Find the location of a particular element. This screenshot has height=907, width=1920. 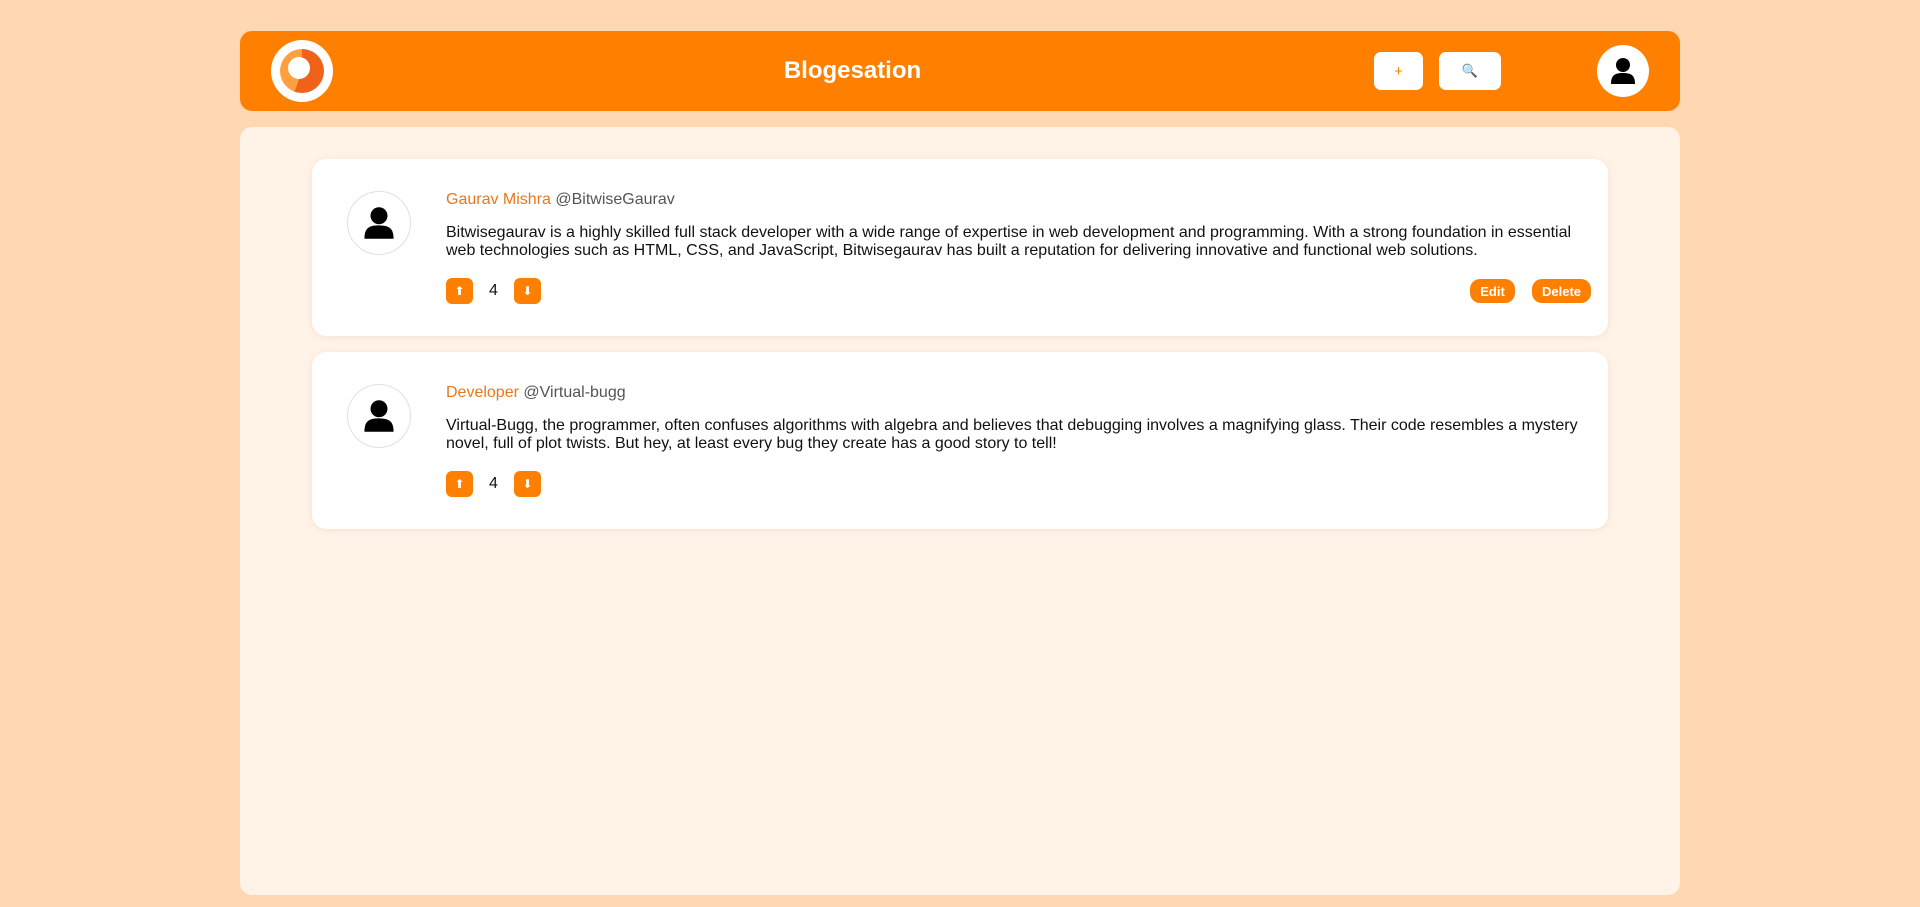

top-navbar: Blogesation + 🔍 is located at coordinates (960, 71).